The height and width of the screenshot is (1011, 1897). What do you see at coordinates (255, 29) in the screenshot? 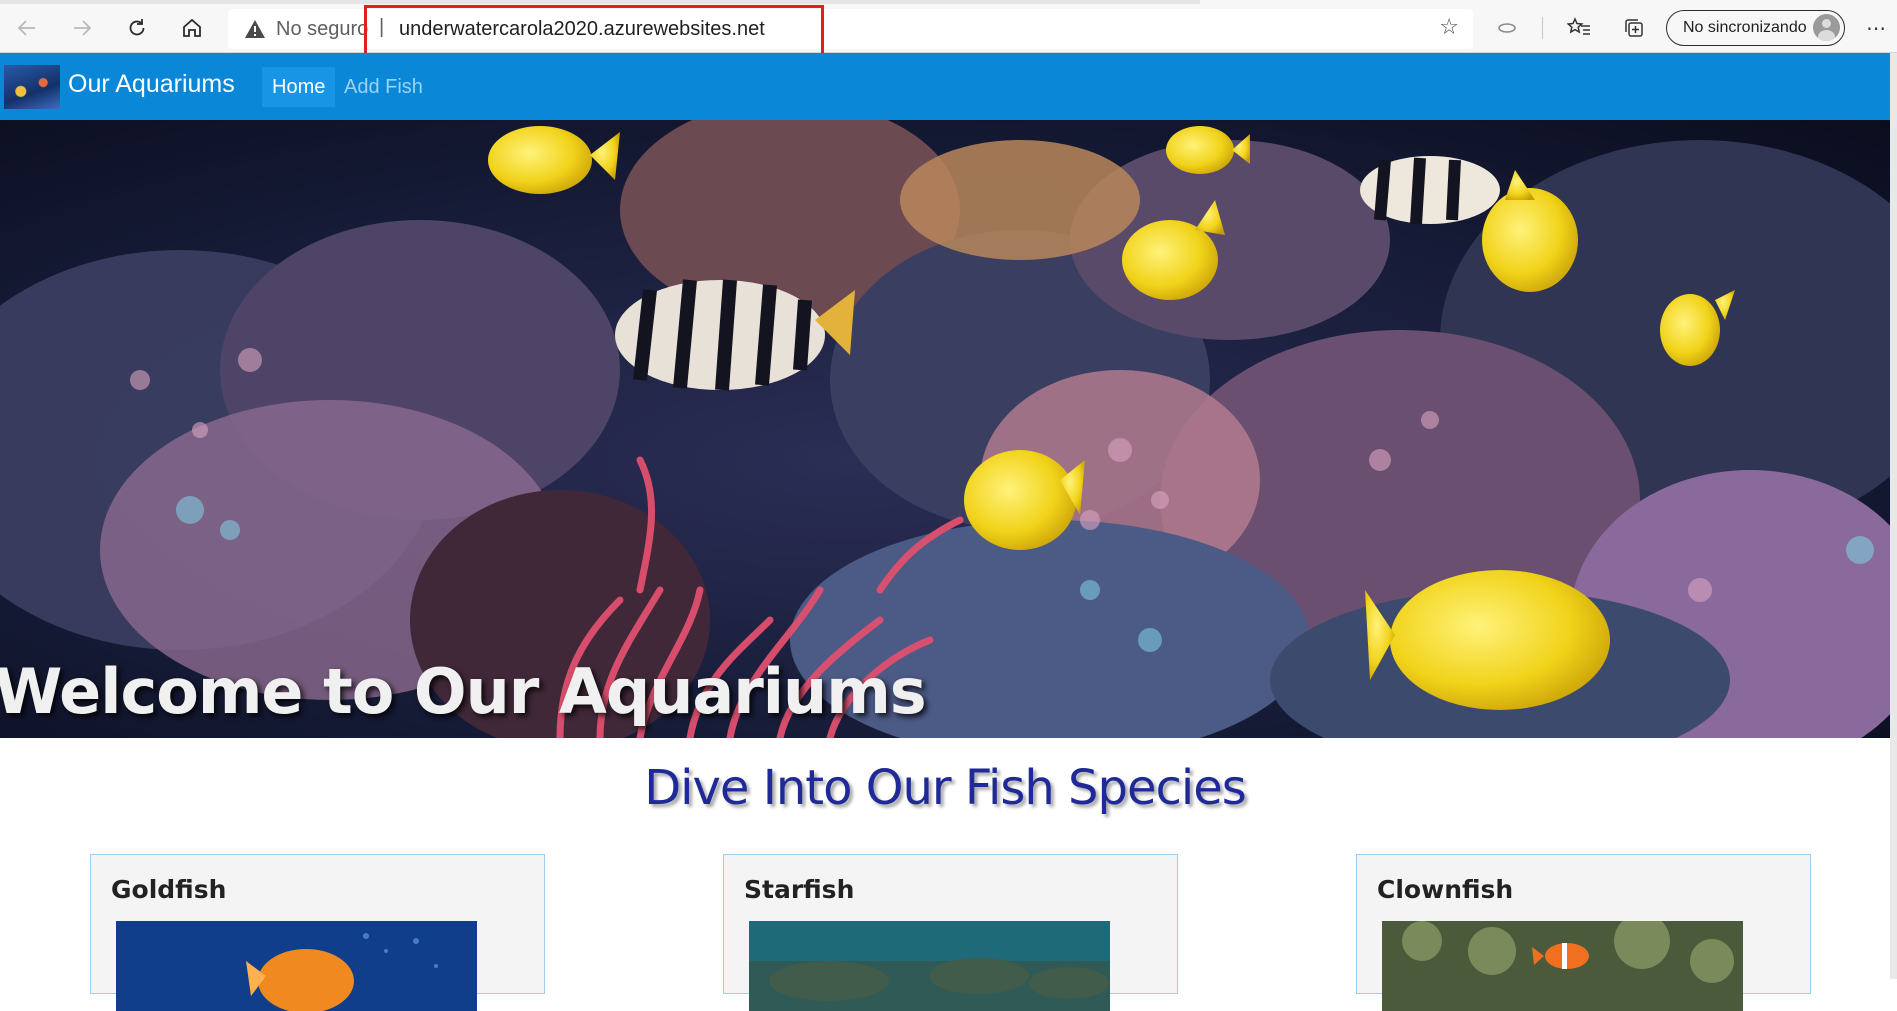
I see `warning-icon` at bounding box center [255, 29].